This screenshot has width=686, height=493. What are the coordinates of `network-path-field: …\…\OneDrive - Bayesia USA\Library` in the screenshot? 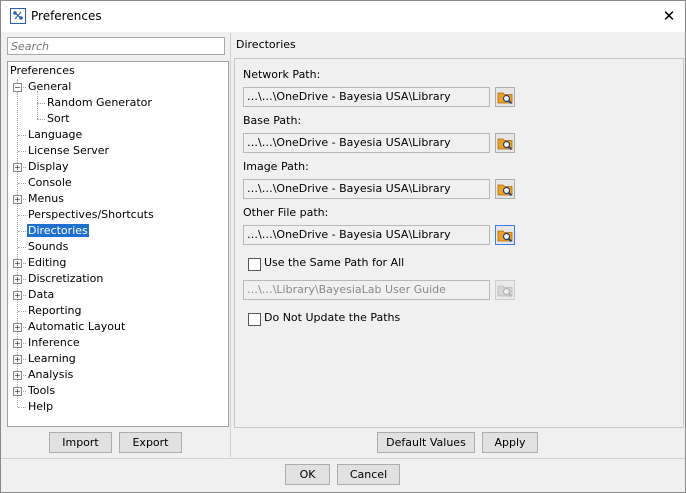 It's located at (366, 97).